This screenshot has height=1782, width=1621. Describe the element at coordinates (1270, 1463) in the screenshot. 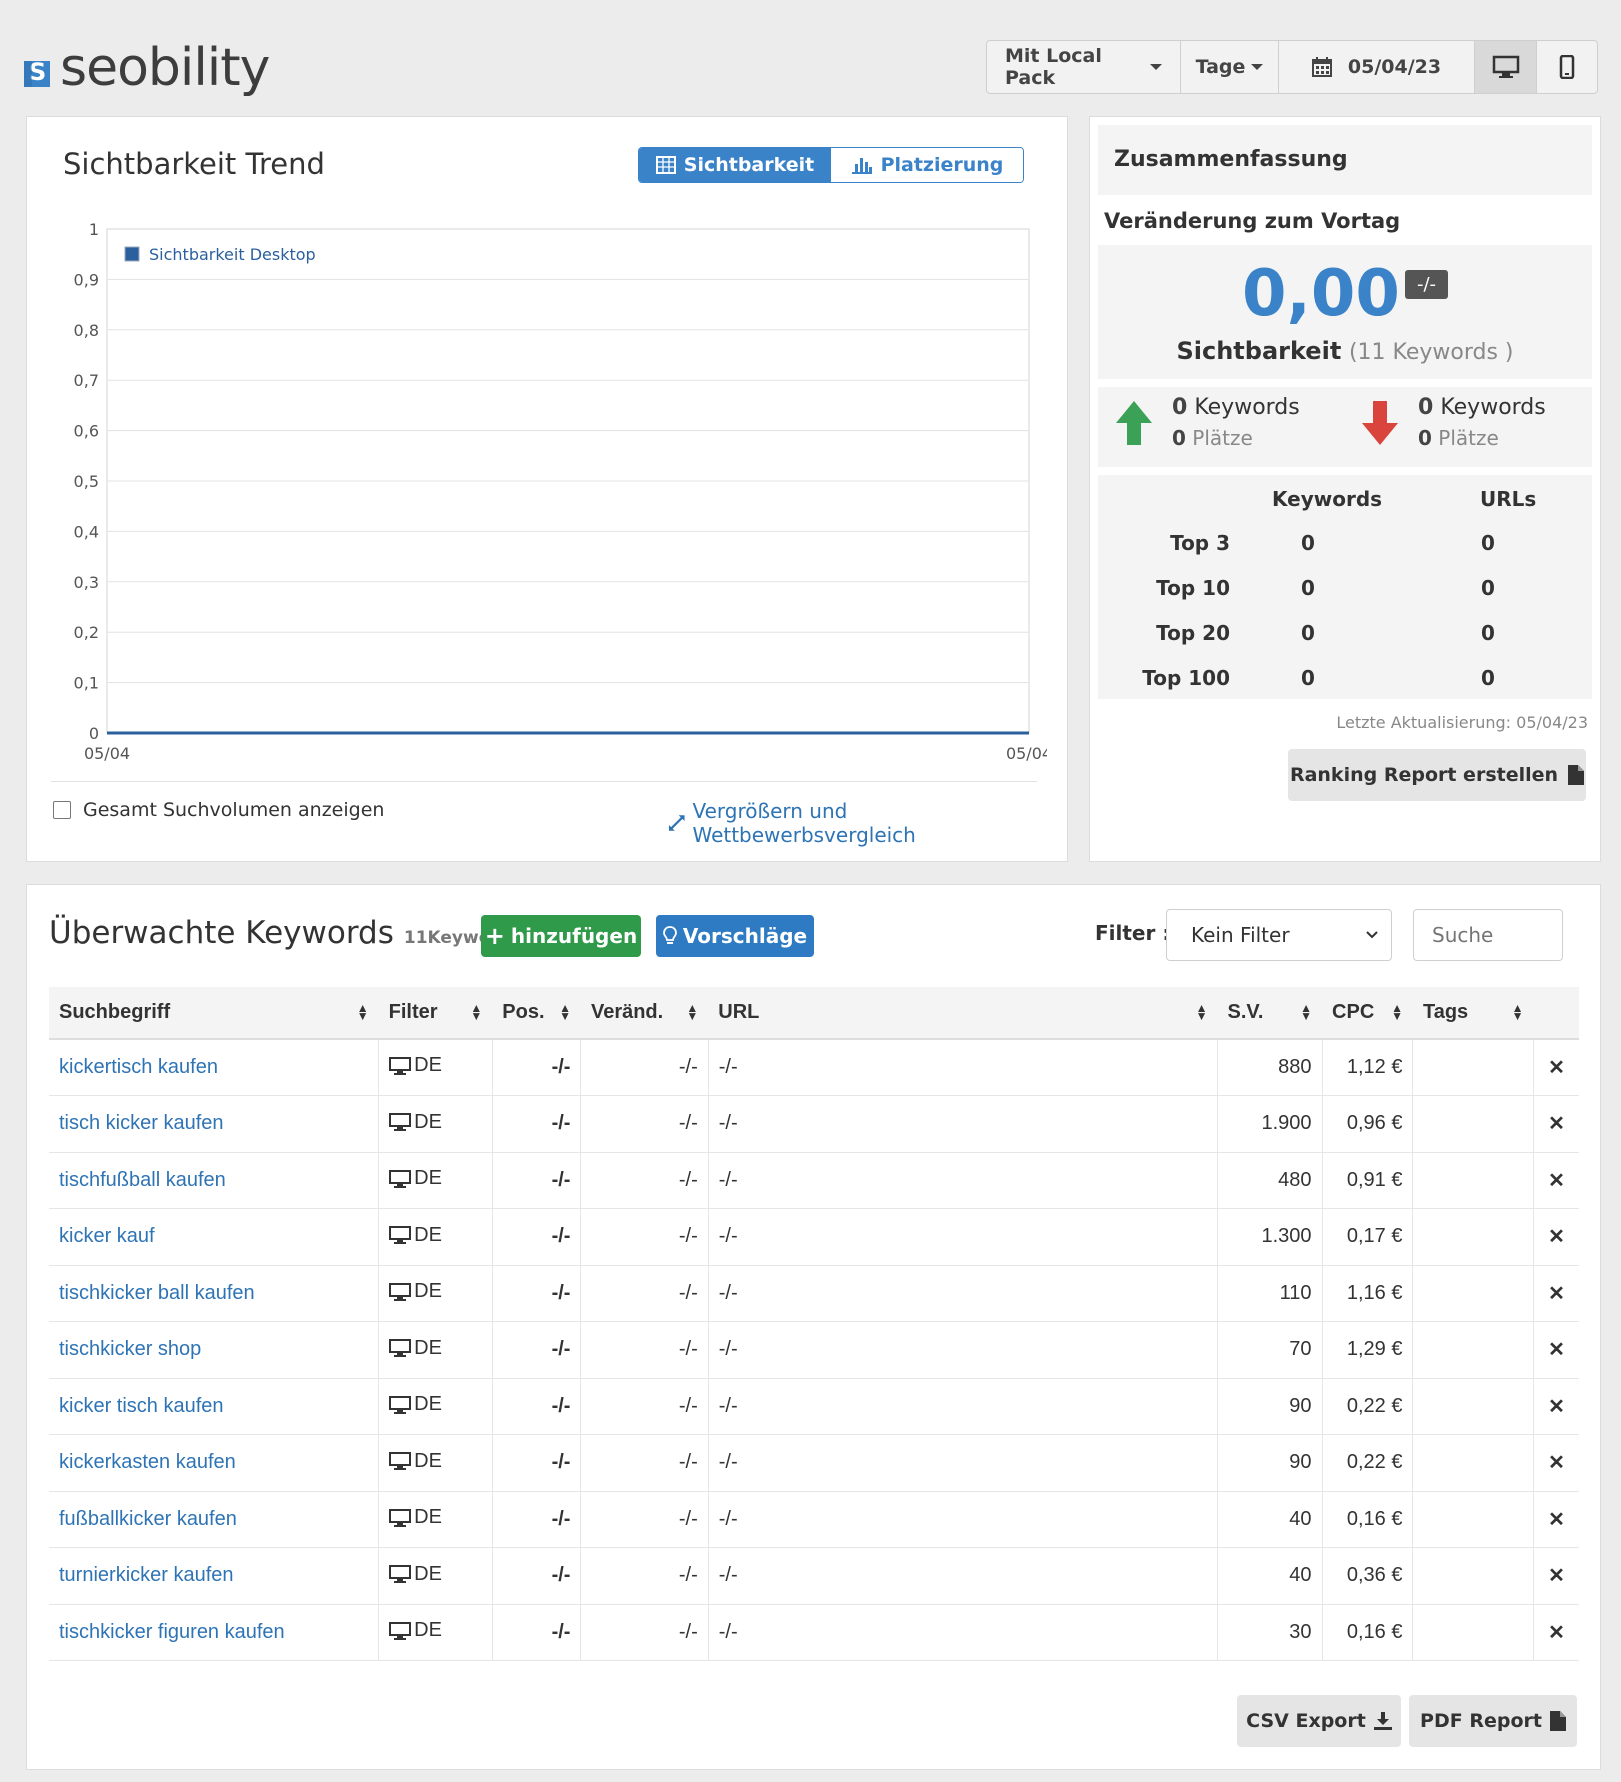

I see `search-volume-cell: 90` at that location.